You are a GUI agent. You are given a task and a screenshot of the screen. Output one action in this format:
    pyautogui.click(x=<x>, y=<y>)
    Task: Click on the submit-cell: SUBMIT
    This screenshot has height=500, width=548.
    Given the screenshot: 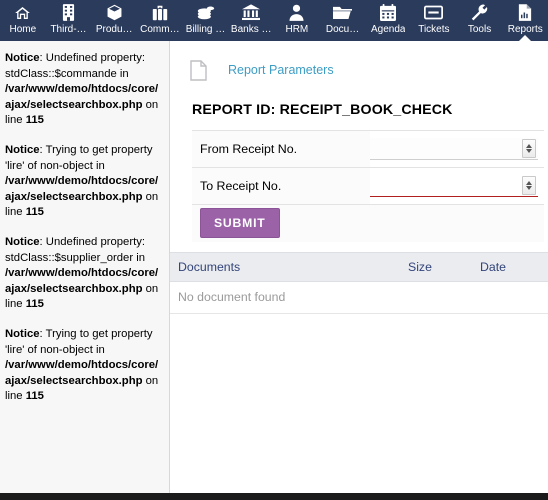 What is the action you would take?
    pyautogui.click(x=368, y=223)
    